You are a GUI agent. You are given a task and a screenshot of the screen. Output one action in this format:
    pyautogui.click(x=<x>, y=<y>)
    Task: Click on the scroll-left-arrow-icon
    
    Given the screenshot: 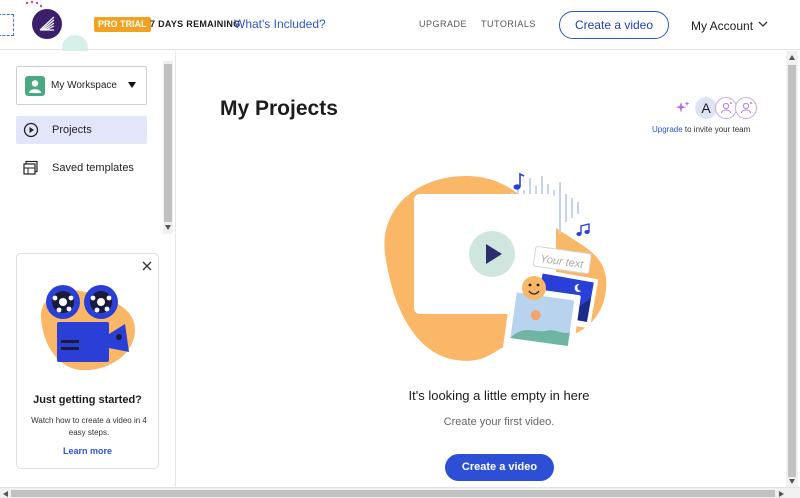 What is the action you would take?
    pyautogui.click(x=5, y=494)
    